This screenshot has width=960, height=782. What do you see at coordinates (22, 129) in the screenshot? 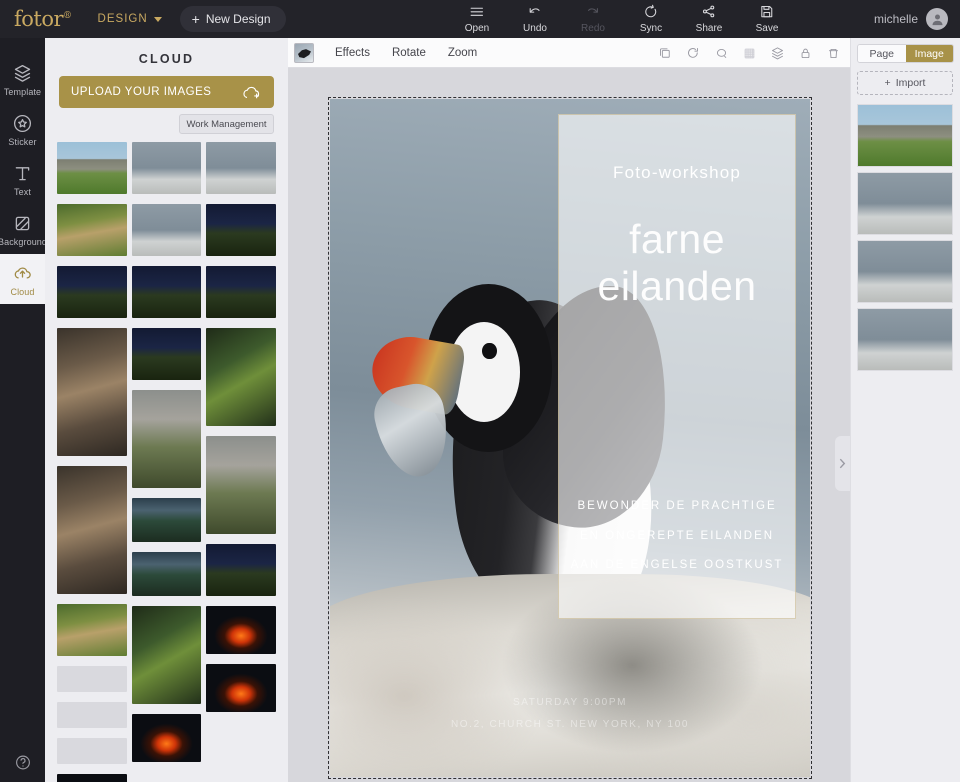
I see `rail-item-sticker: Sticker` at bounding box center [22, 129].